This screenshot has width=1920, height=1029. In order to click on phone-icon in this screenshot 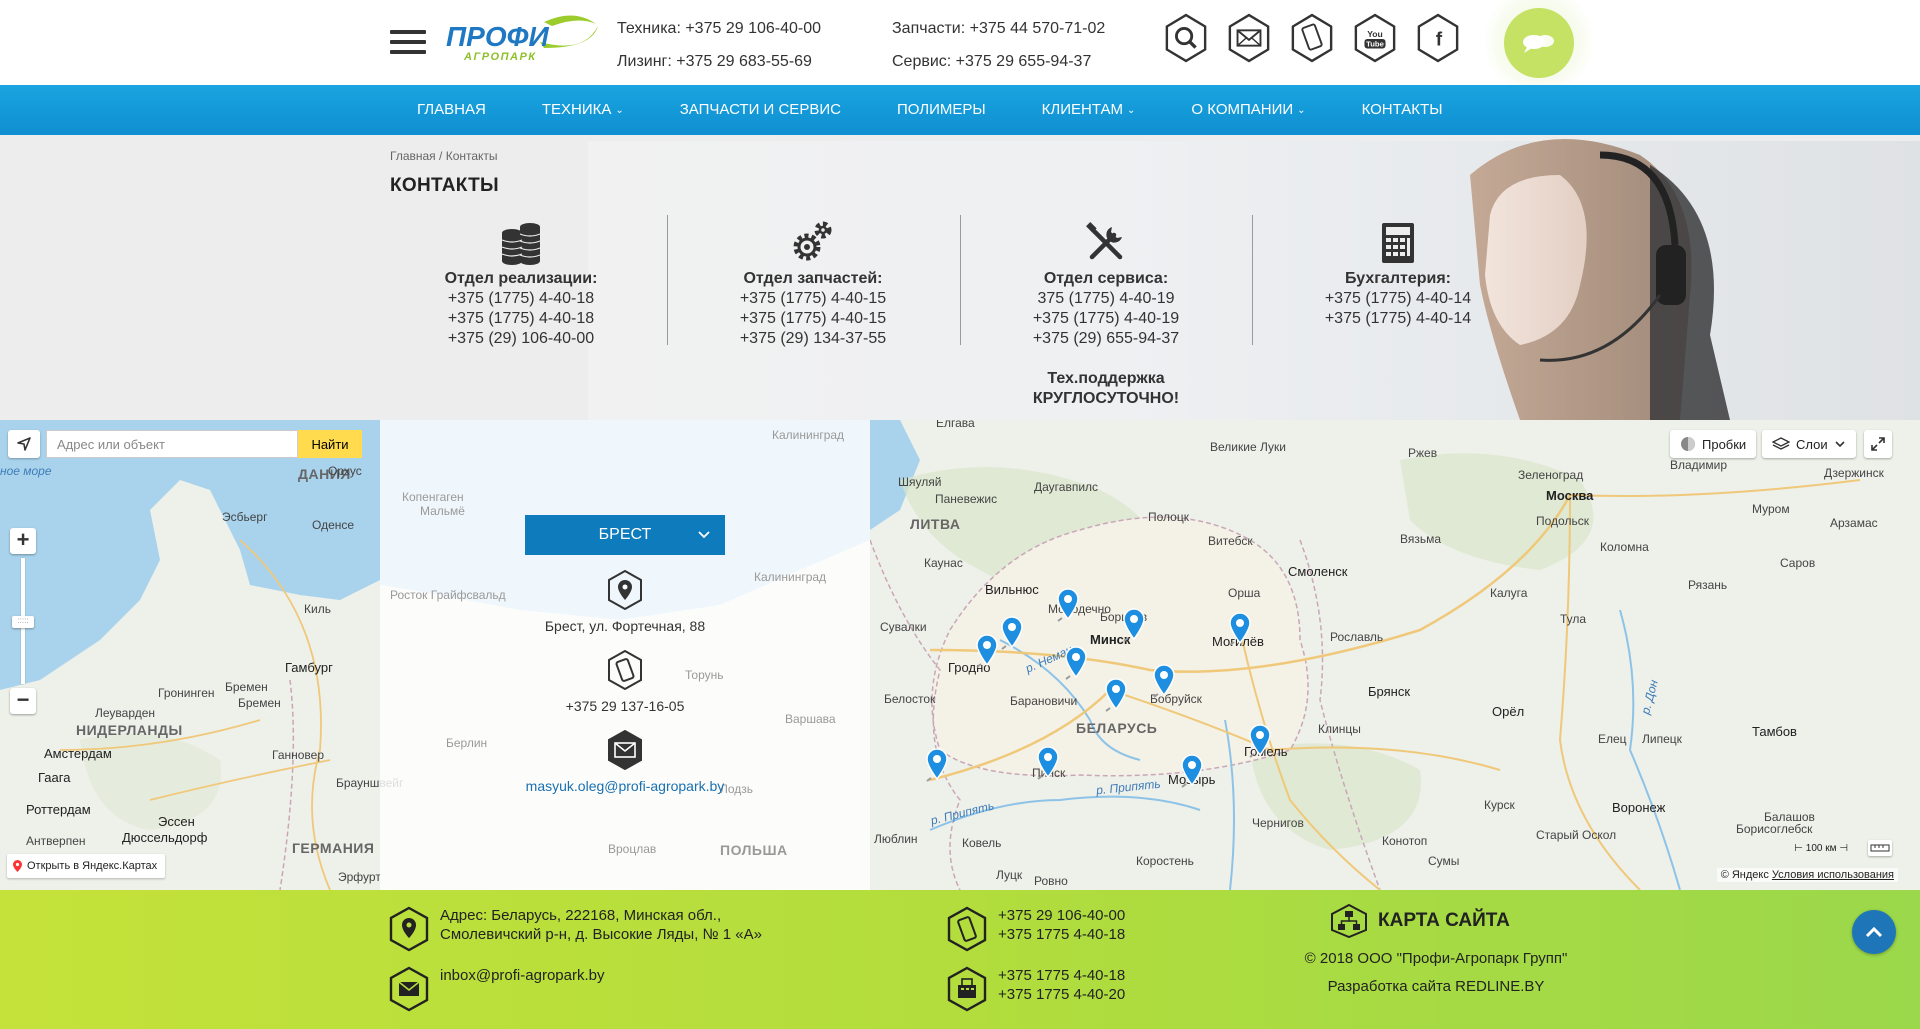, I will do `click(1312, 38)`.